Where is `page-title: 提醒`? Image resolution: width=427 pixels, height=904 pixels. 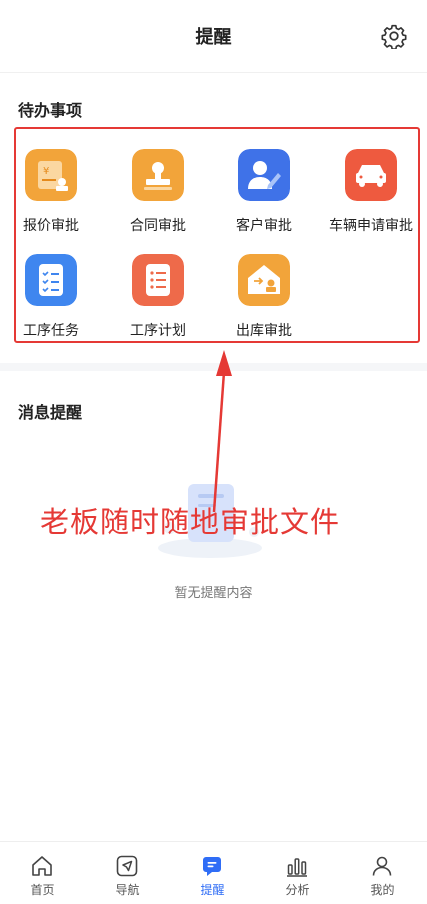 page-title: 提醒 is located at coordinates (213, 37).